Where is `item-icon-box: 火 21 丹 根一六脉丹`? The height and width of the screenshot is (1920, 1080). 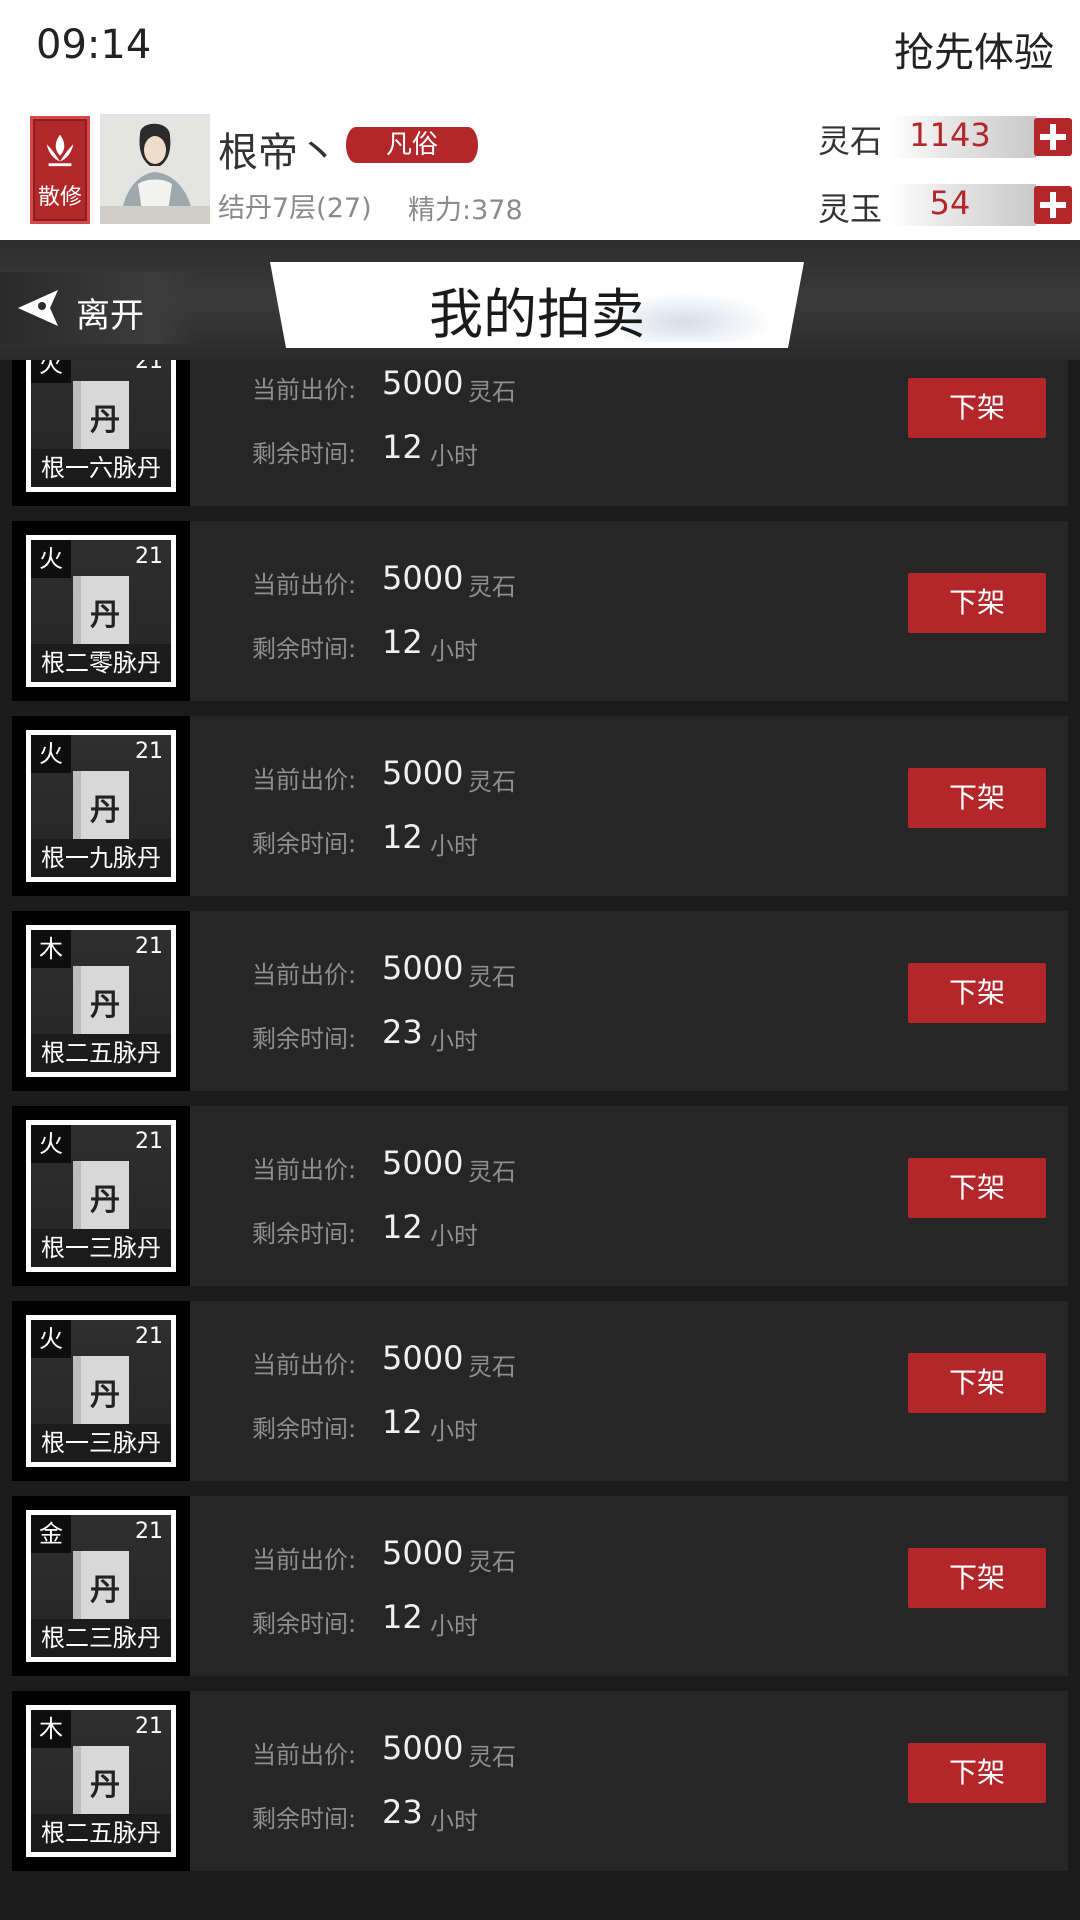 item-icon-box: 火 21 丹 根一六脉丹 is located at coordinates (101, 433).